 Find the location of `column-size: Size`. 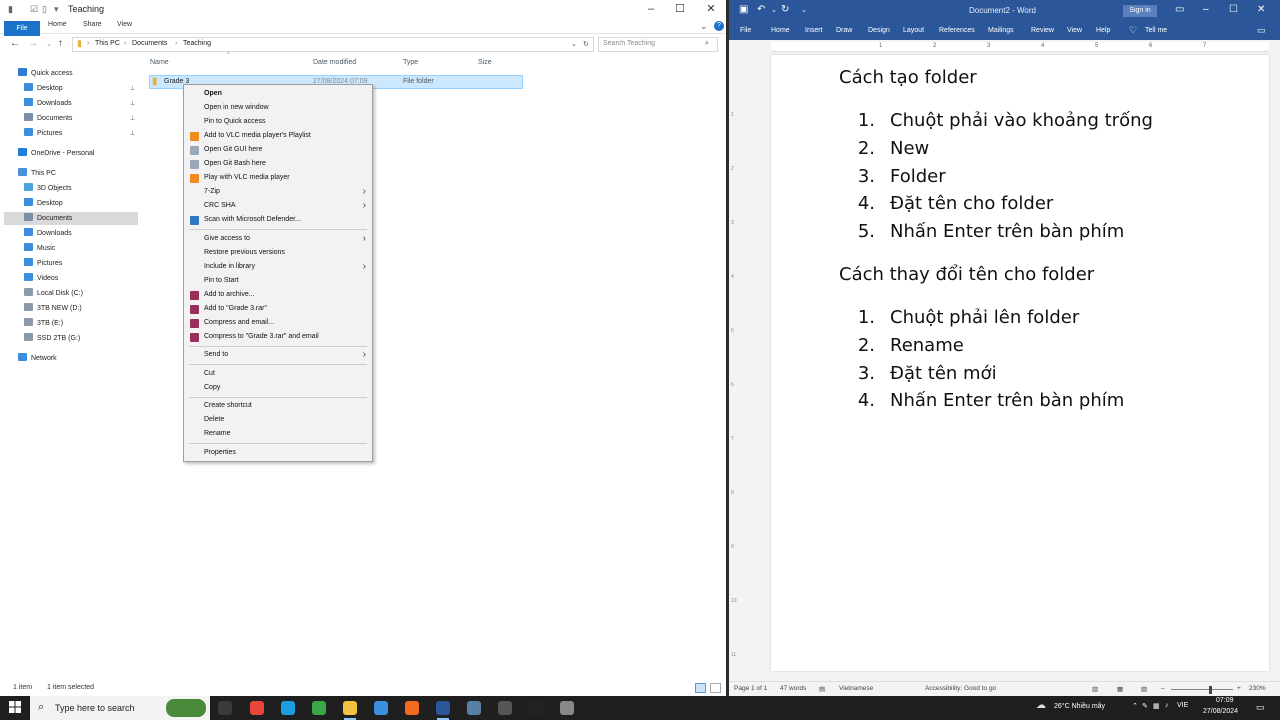

column-size: Size is located at coordinates (485, 62).